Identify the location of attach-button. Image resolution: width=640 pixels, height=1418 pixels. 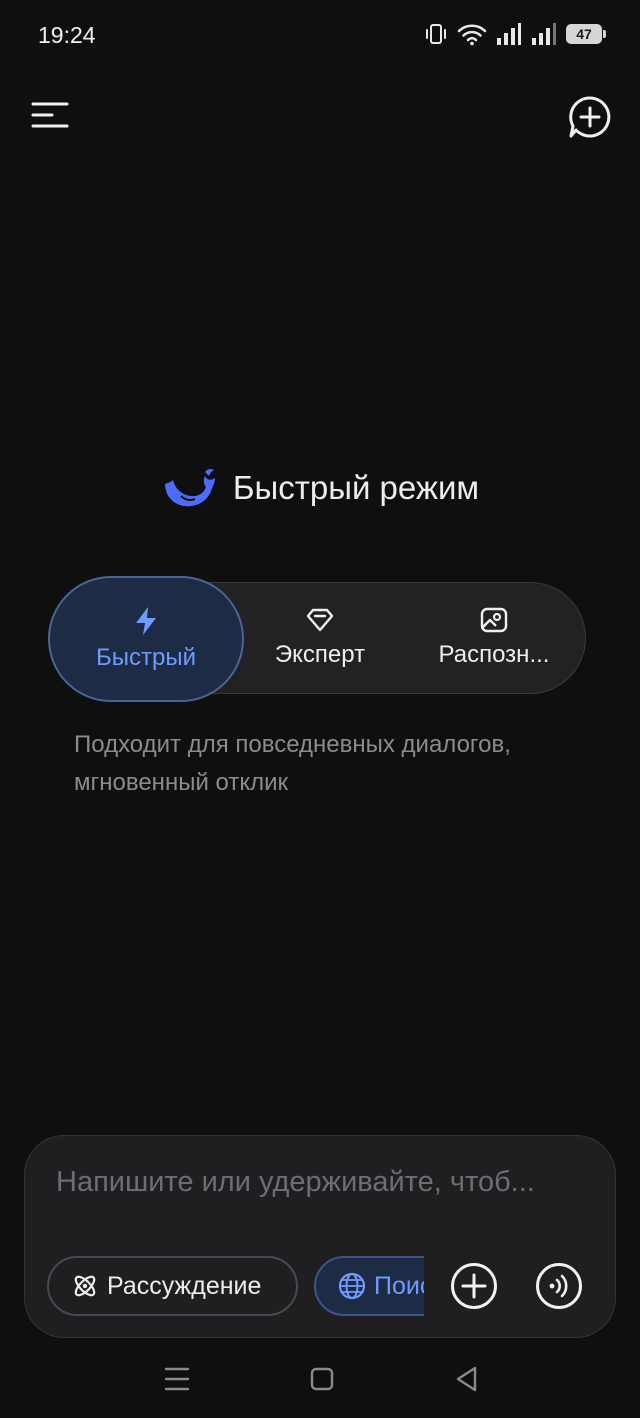
(474, 1286).